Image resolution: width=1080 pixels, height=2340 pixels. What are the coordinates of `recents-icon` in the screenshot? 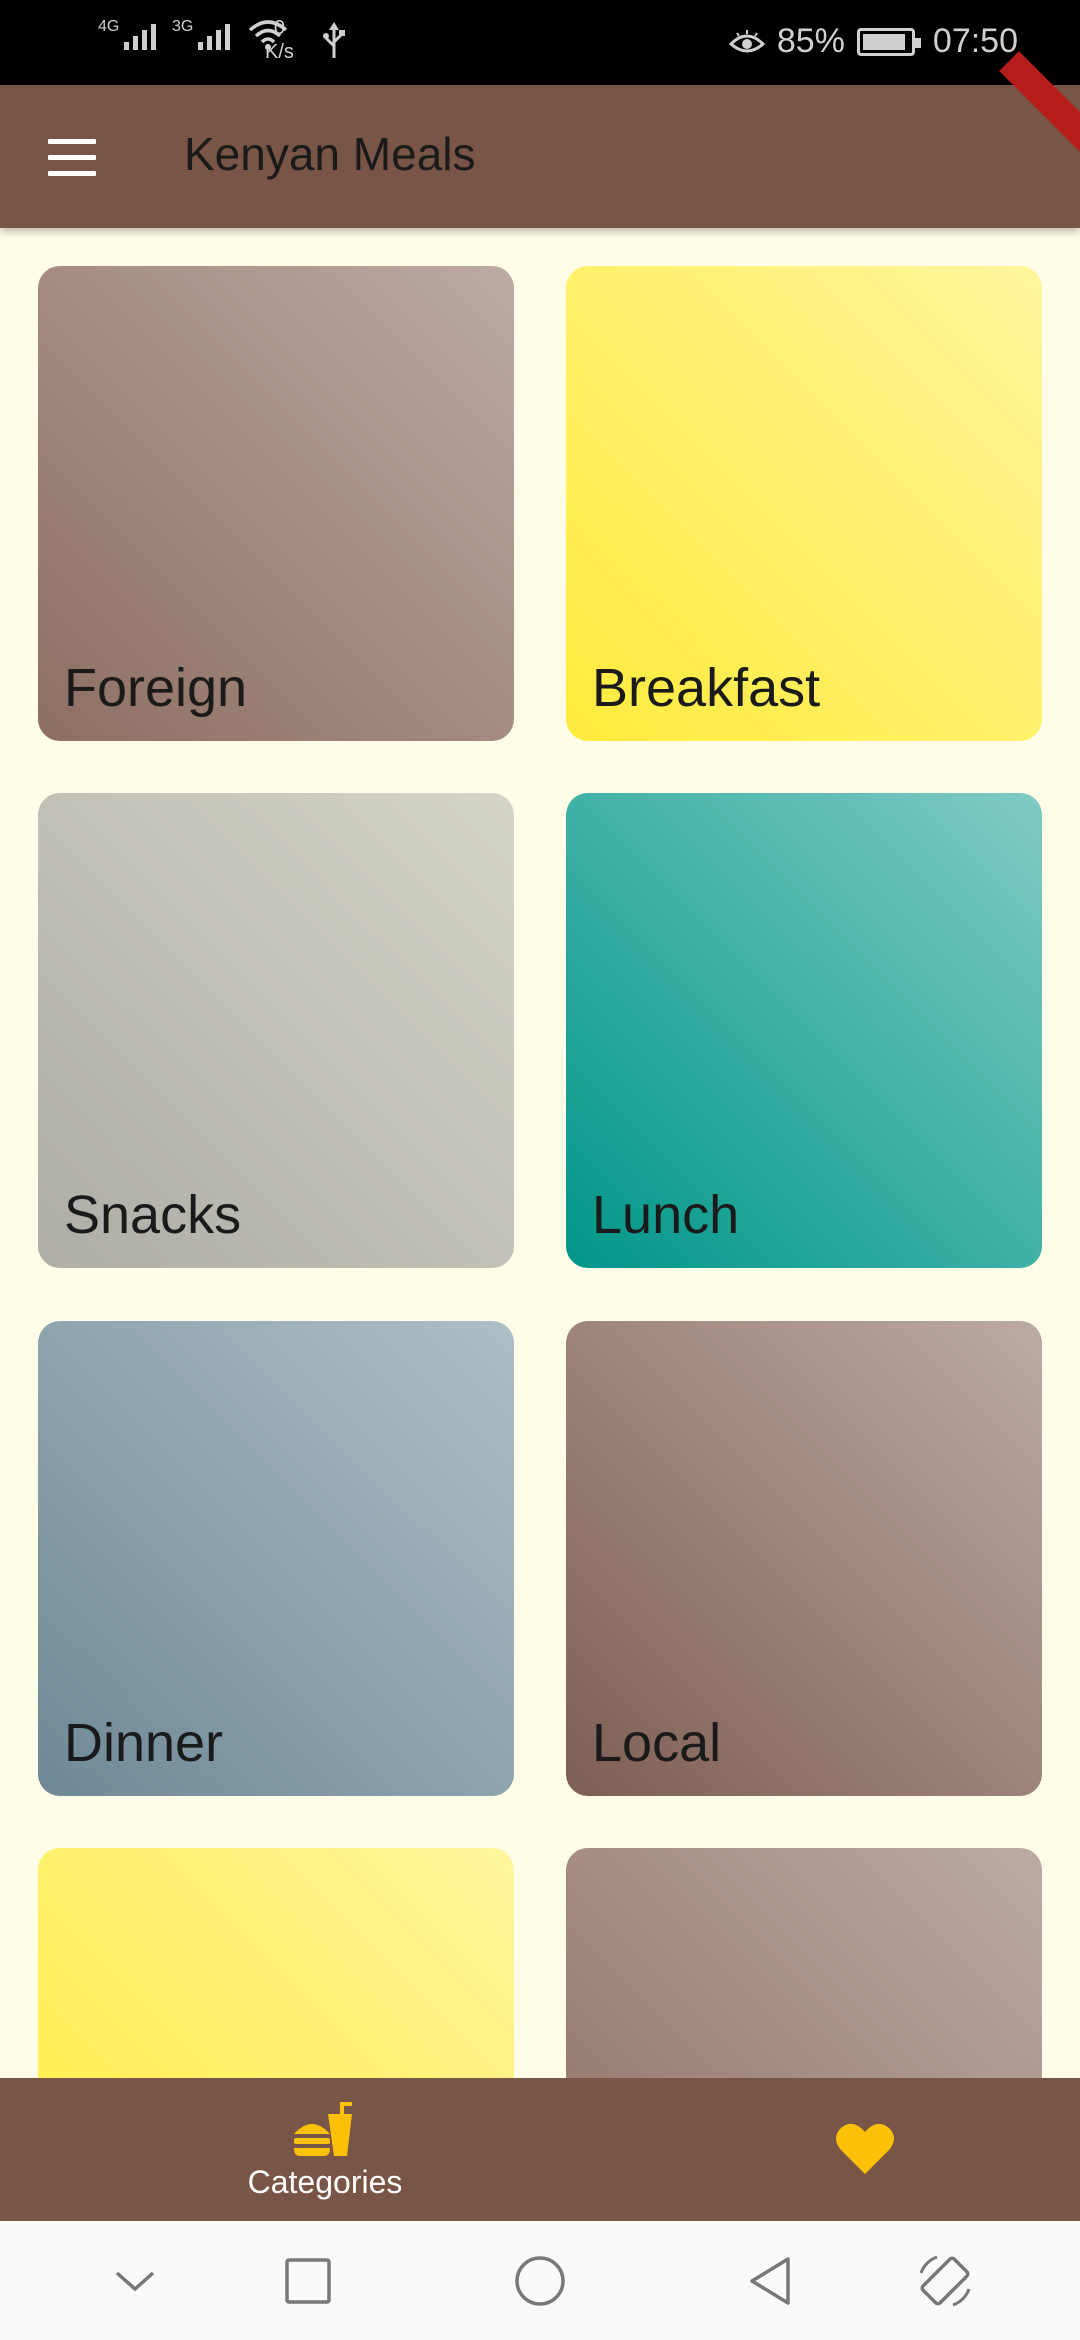 It's located at (308, 2280).